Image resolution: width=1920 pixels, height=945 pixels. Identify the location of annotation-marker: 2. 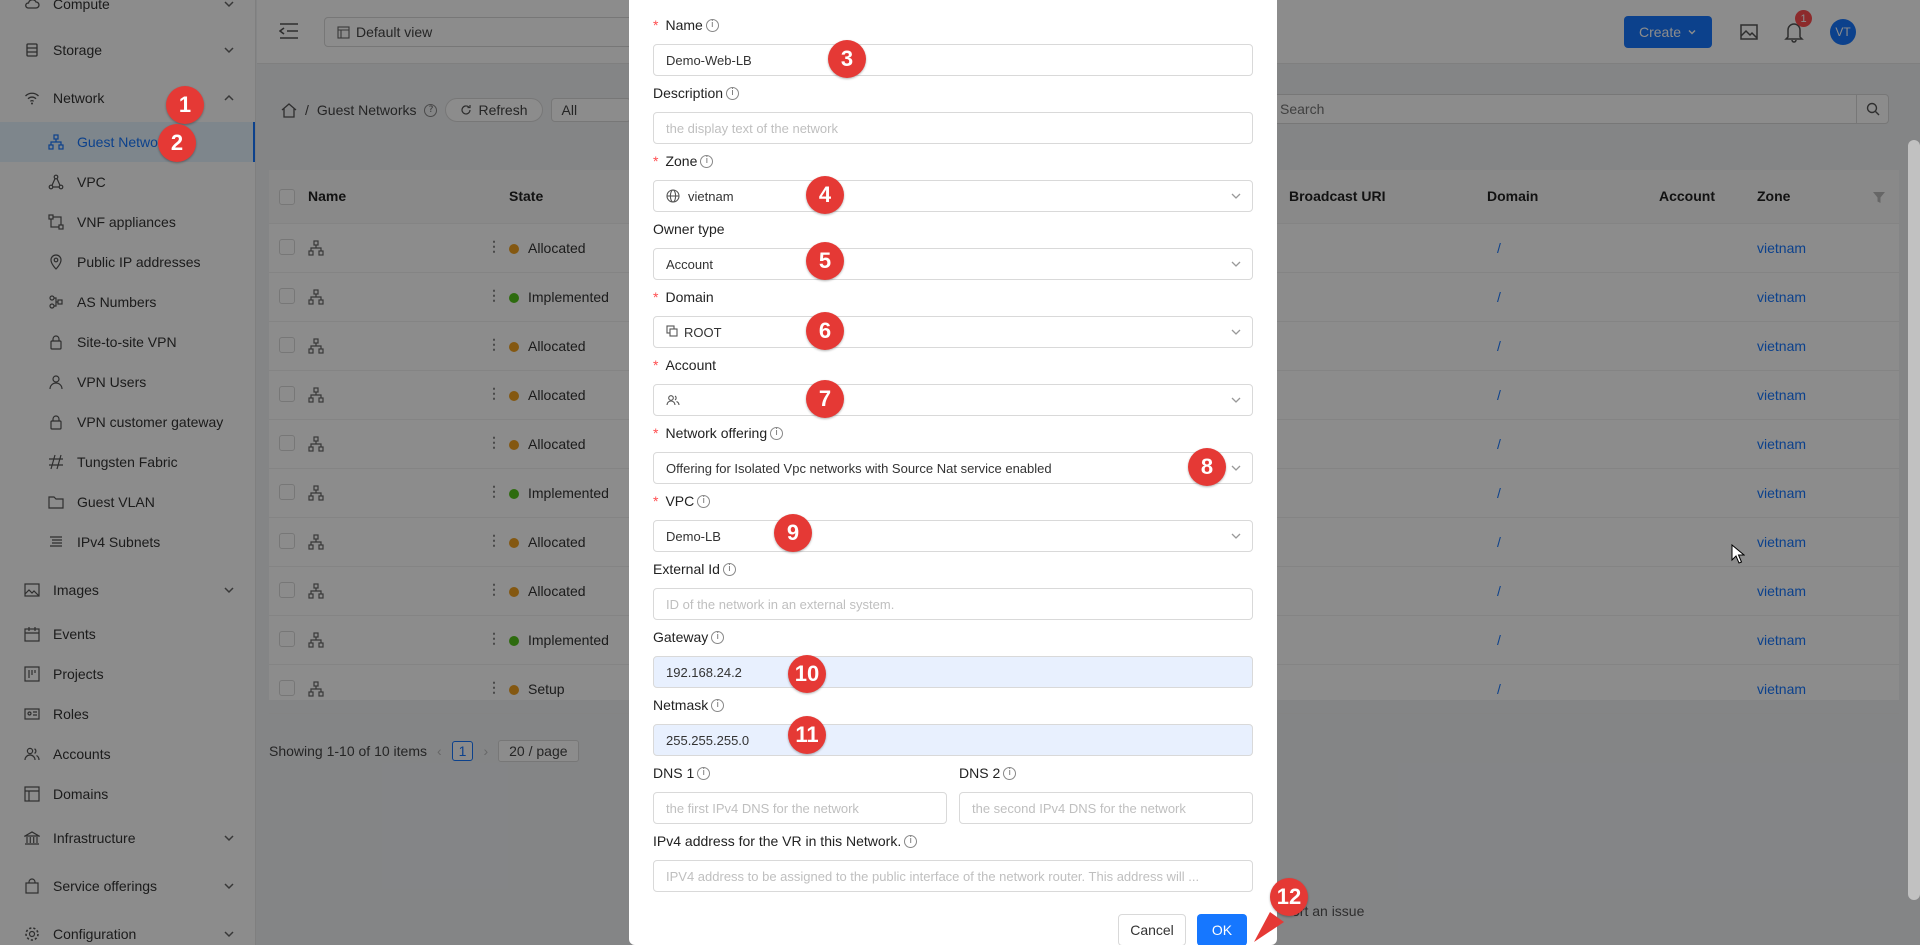
(177, 143).